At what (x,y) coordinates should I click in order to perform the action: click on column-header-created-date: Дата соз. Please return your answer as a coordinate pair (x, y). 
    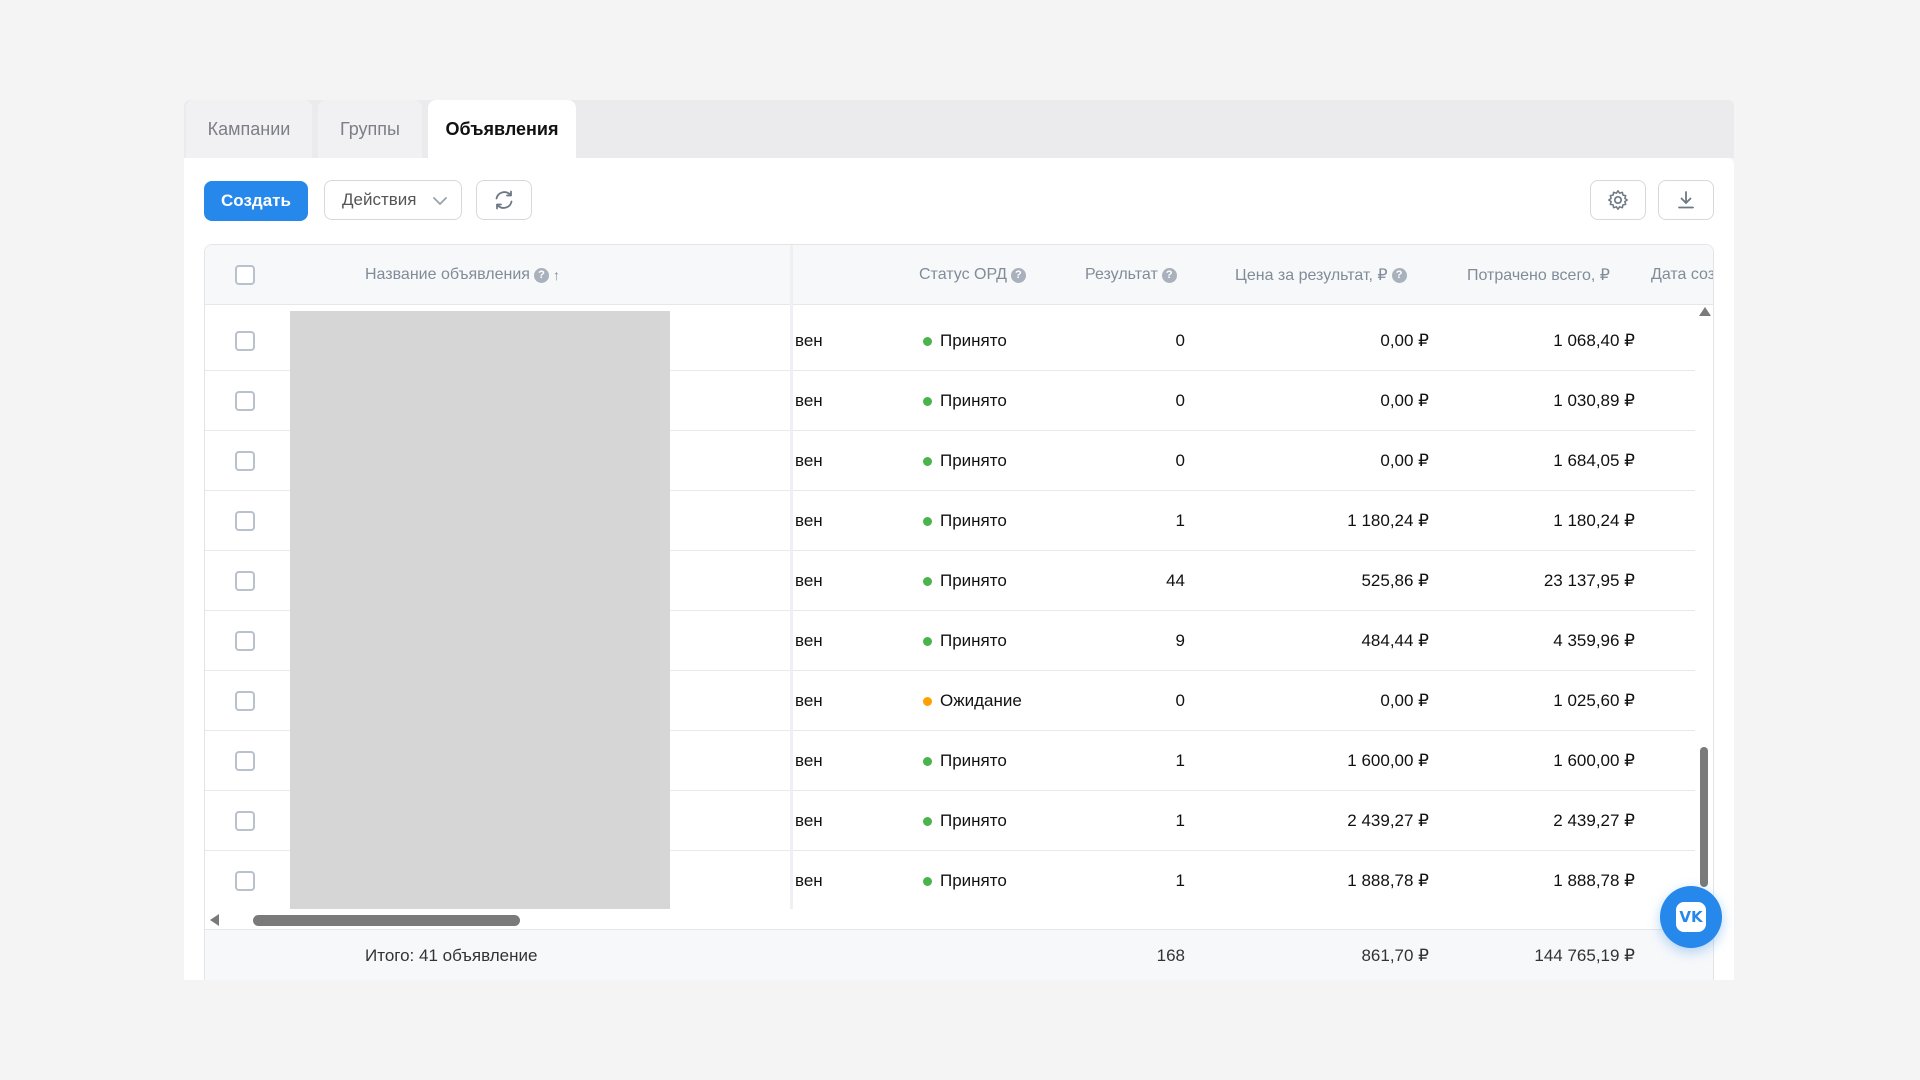
    Looking at the image, I should click on (1682, 275).